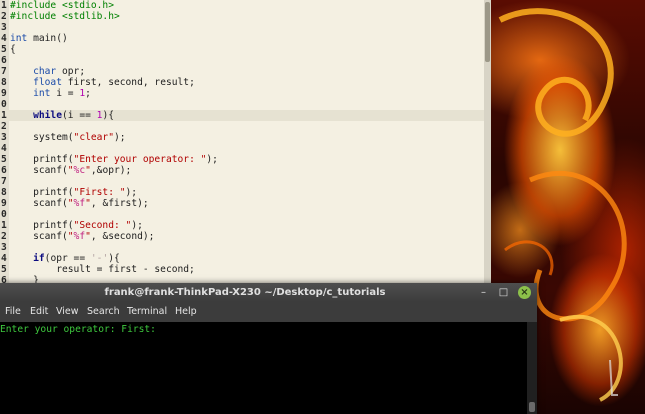 Image resolution: width=645 pixels, height=414 pixels. What do you see at coordinates (242, 181) in the screenshot?
I see `code-line: 7` at bounding box center [242, 181].